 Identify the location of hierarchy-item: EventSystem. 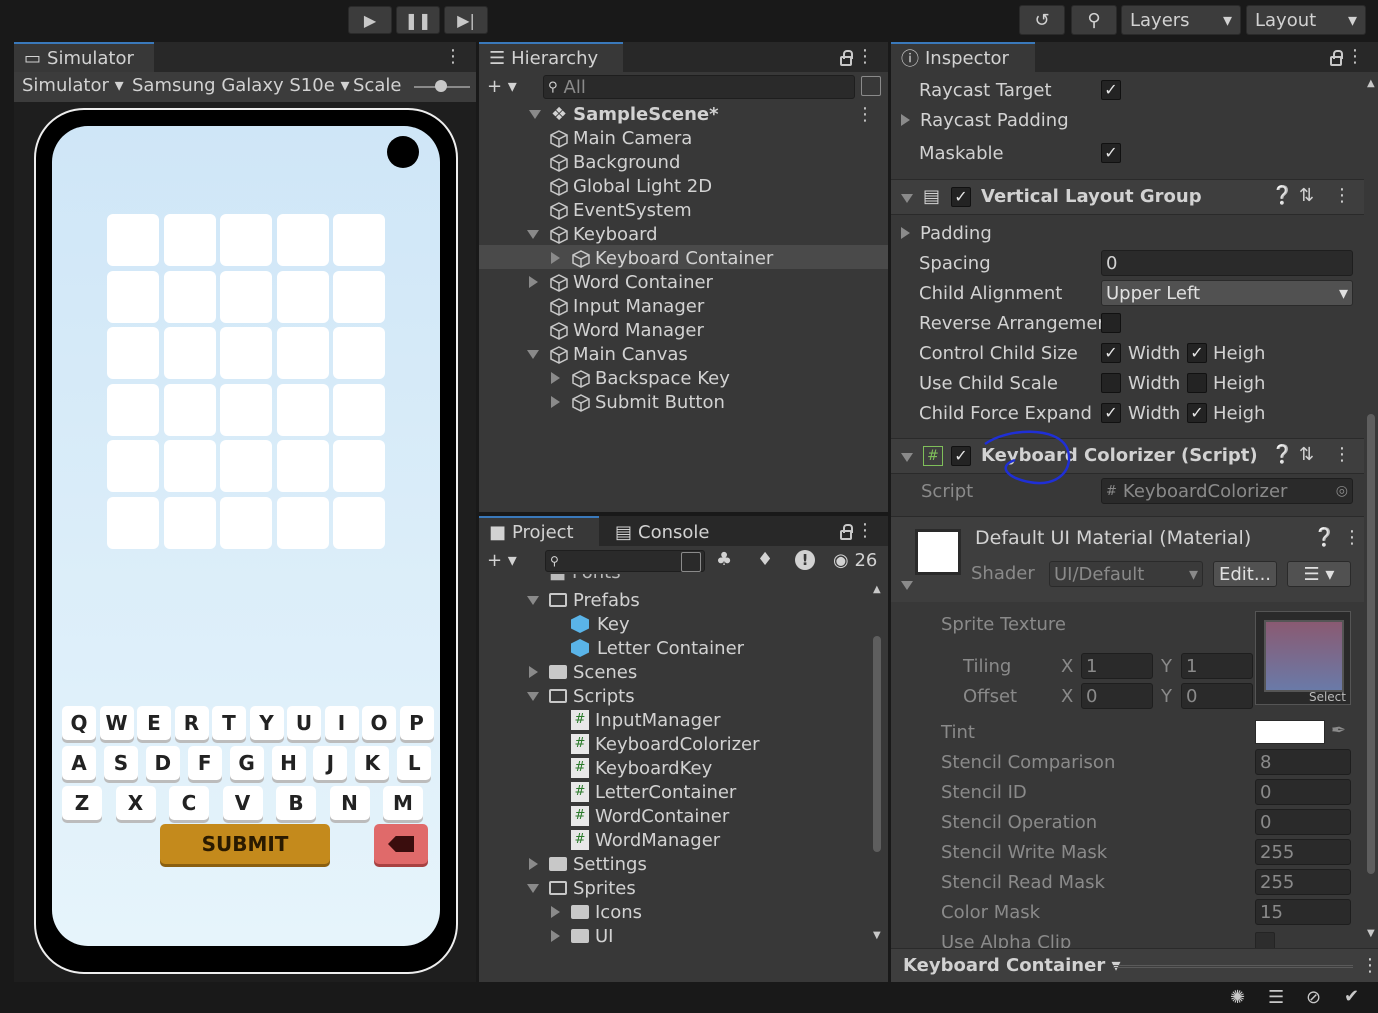
(620, 210).